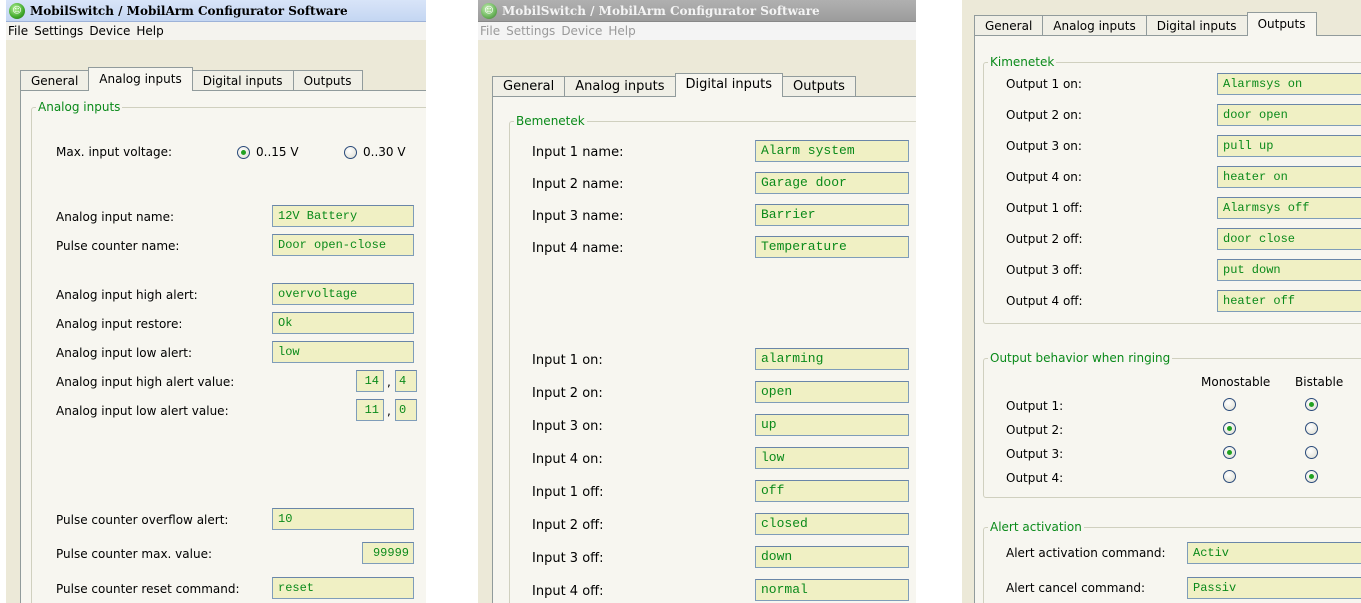  Describe the element at coordinates (1076, 588) in the screenshot. I see `cancel-label: Alert cancel command:` at that location.